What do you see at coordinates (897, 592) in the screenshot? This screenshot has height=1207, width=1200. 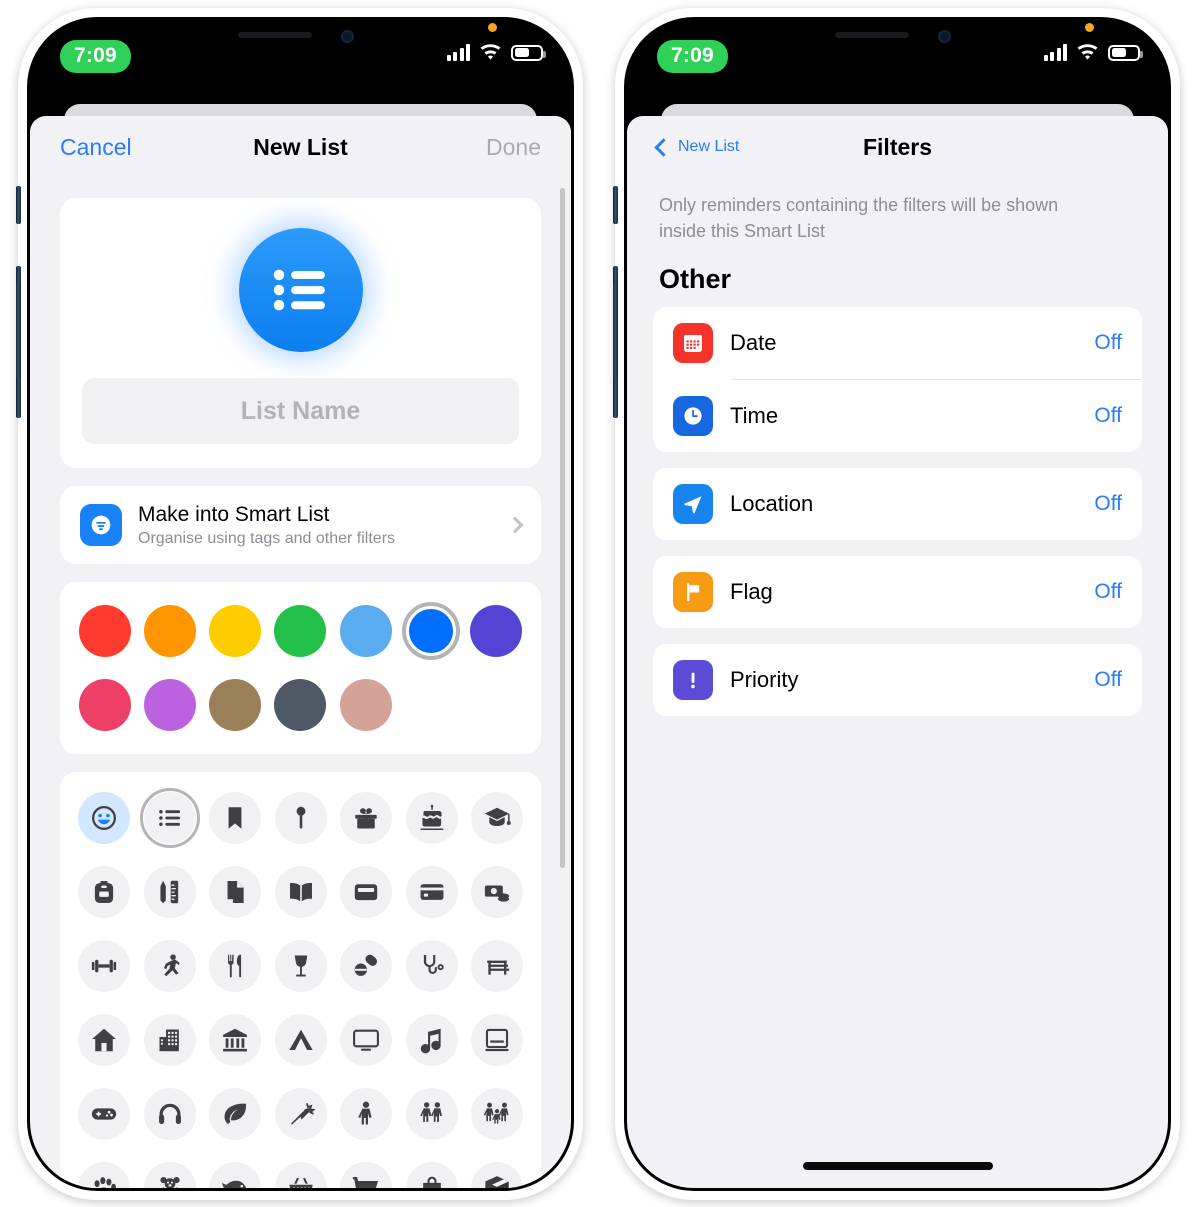 I see `filter-row-flag: Flag Off` at bounding box center [897, 592].